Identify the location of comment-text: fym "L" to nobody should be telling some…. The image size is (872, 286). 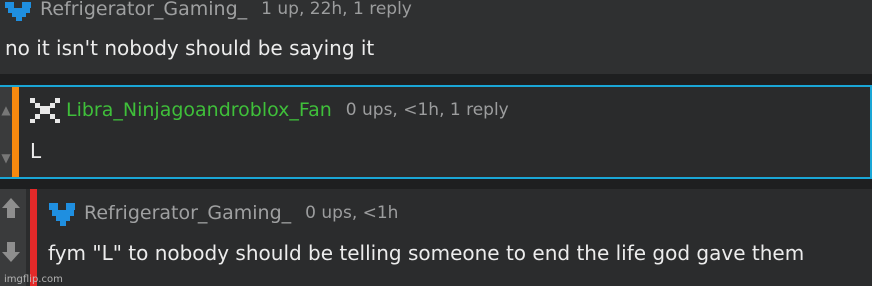
(426, 253).